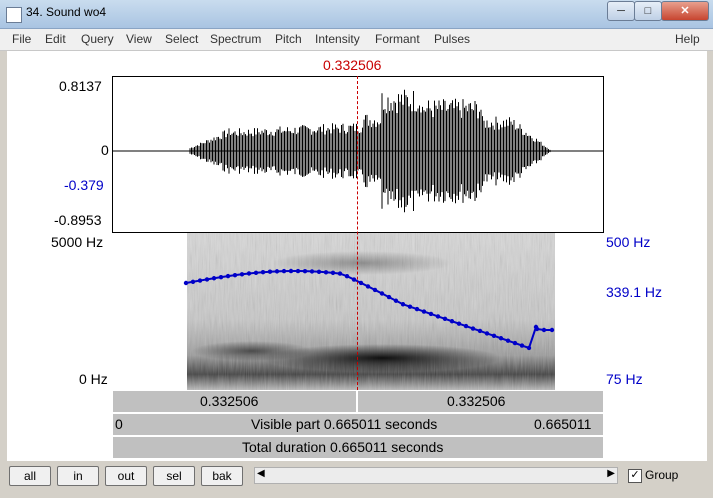 Image resolution: width=713 pixels, height=498 pixels. I want to click on waveform-zero-label: 0, so click(105, 150).